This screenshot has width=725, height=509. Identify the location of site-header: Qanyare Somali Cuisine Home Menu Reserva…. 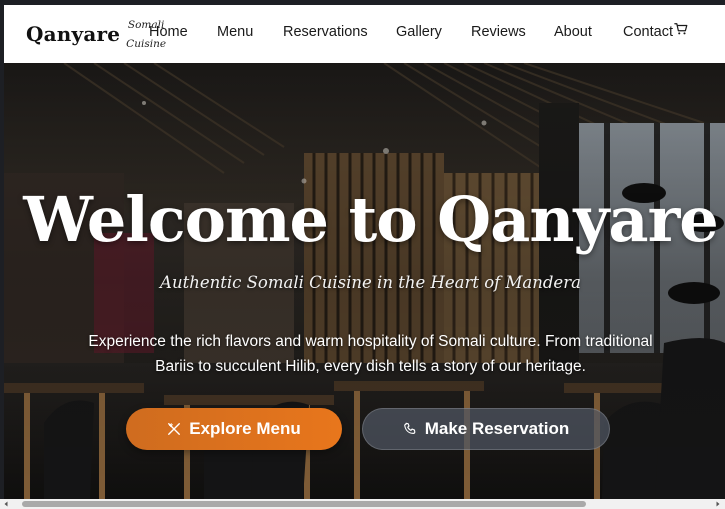
(364, 34).